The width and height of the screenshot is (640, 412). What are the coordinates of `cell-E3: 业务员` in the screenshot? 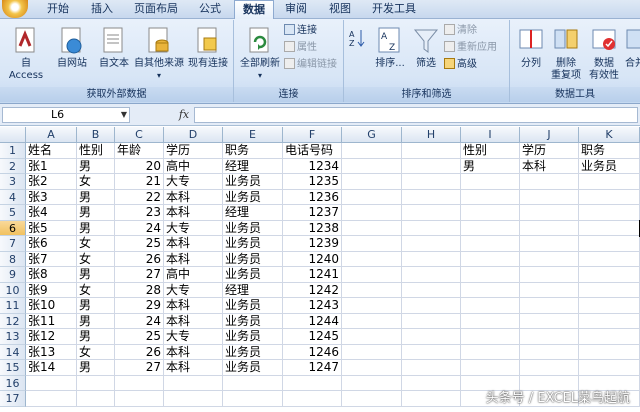 It's located at (253, 182).